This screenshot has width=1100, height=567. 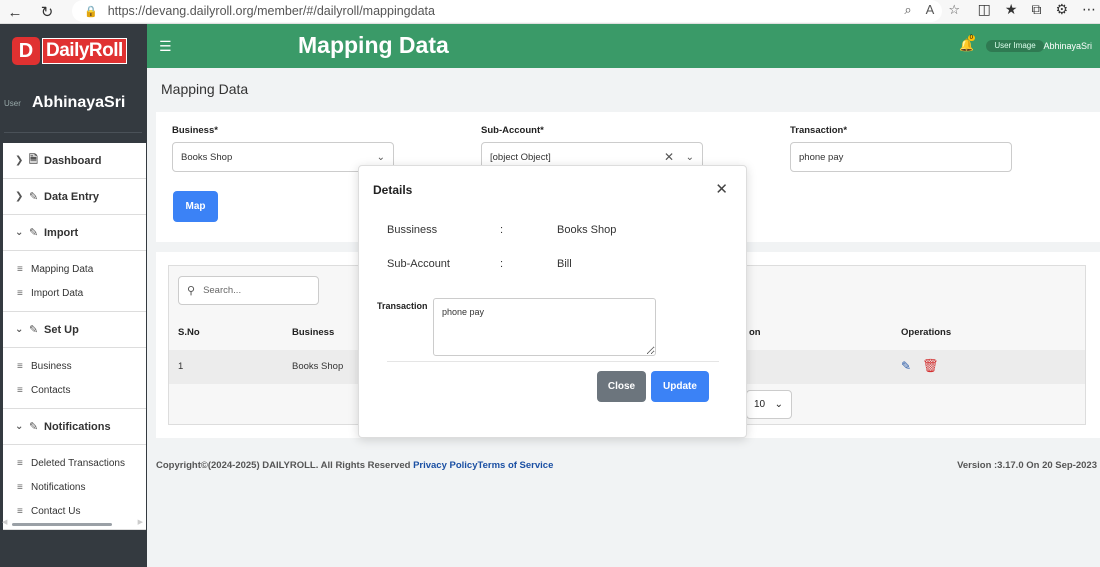 What do you see at coordinates (58, 487) in the screenshot?
I see `sidebar-subitem-label: Notifications` at bounding box center [58, 487].